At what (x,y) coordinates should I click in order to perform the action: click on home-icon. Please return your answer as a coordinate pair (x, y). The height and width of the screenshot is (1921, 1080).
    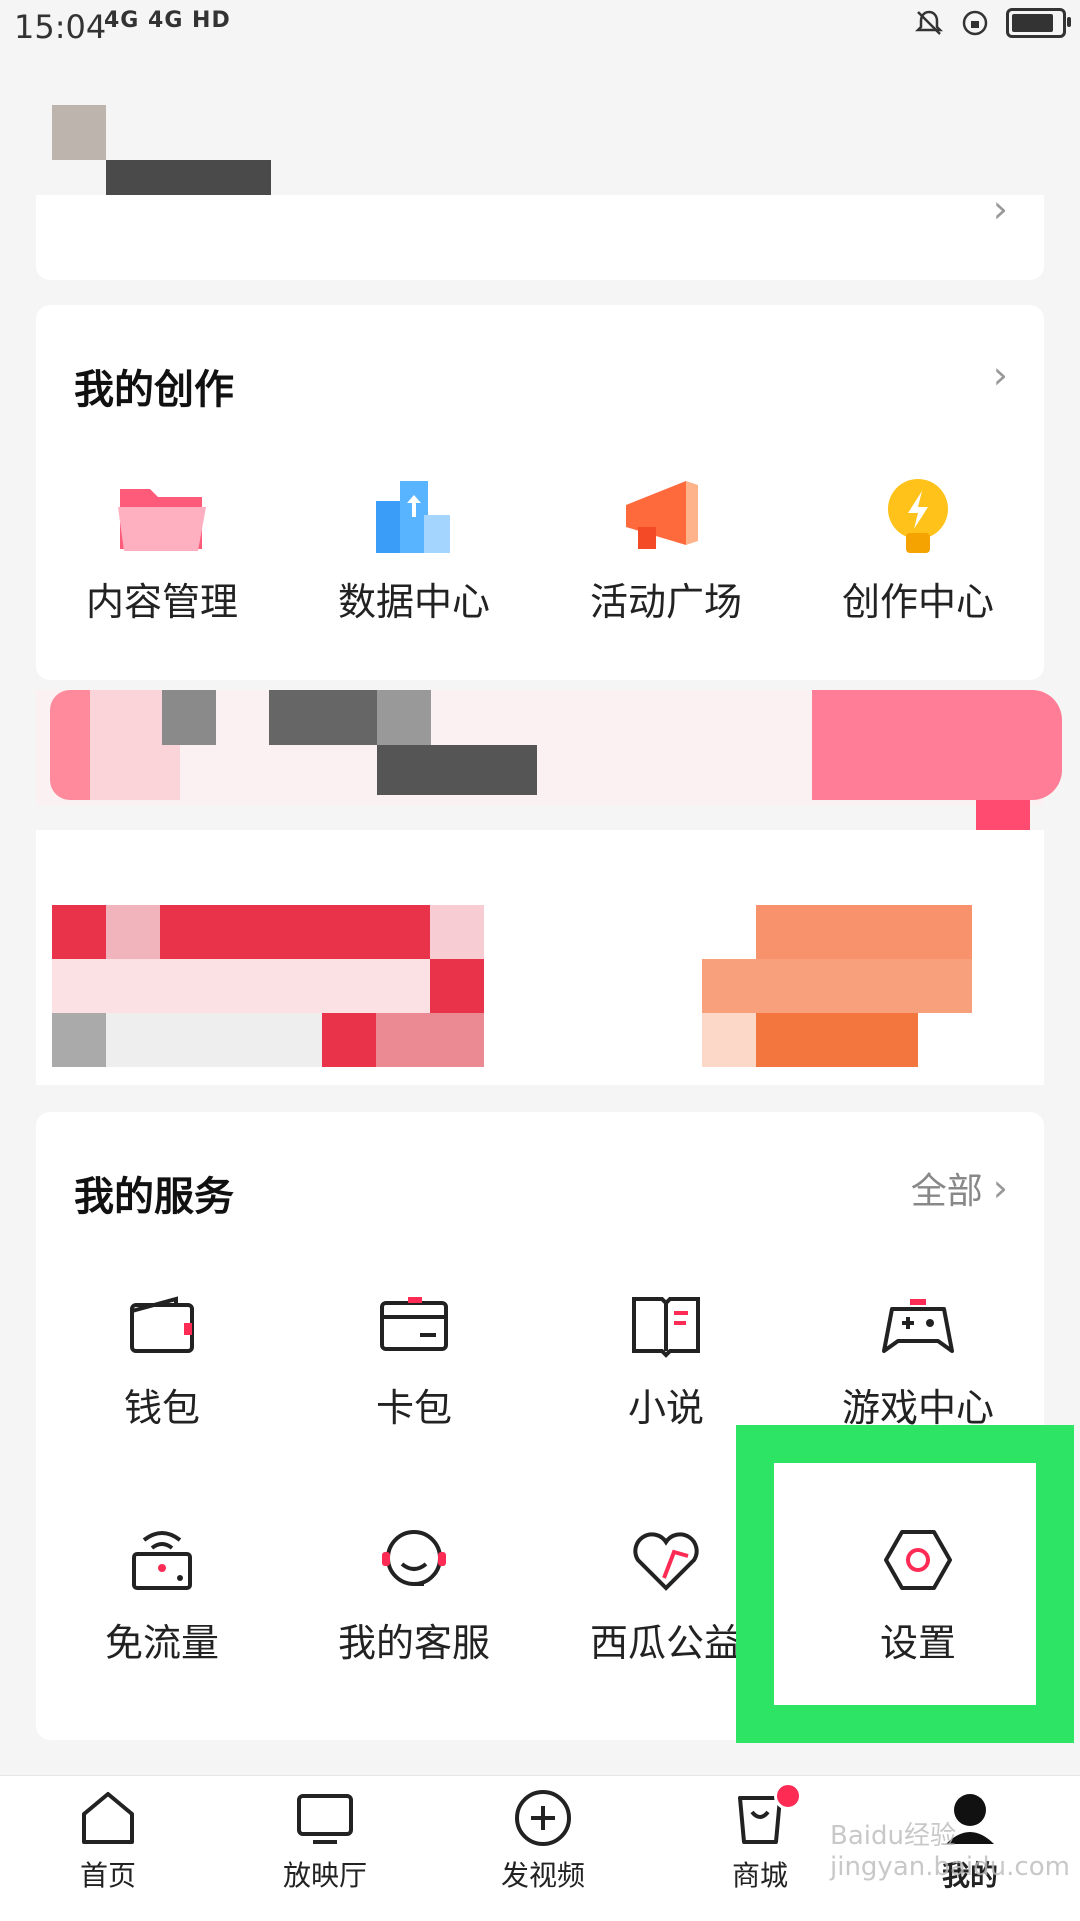
    Looking at the image, I should click on (108, 1818).